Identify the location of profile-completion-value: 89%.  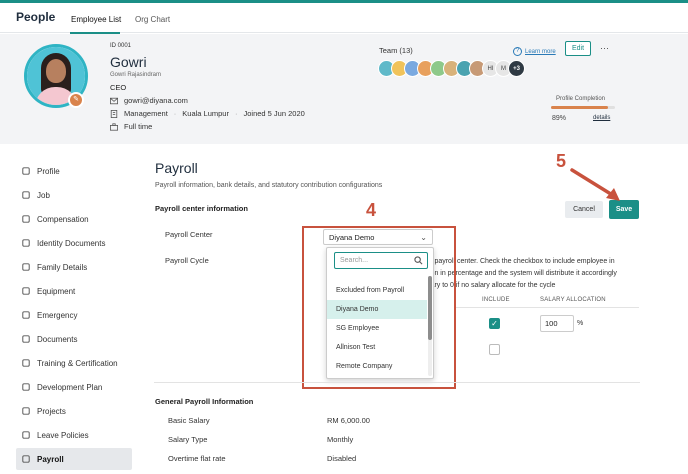
(559, 118).